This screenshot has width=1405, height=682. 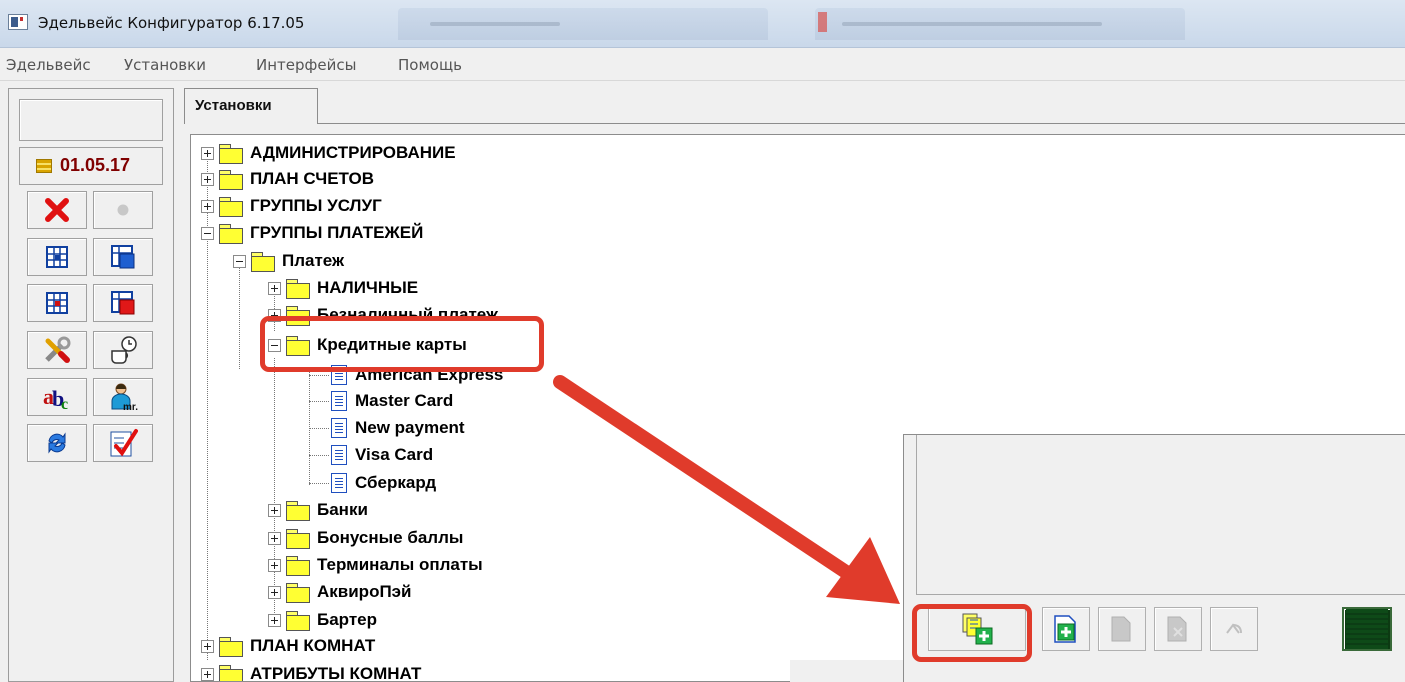 I want to click on undo-button, so click(x=1234, y=629).